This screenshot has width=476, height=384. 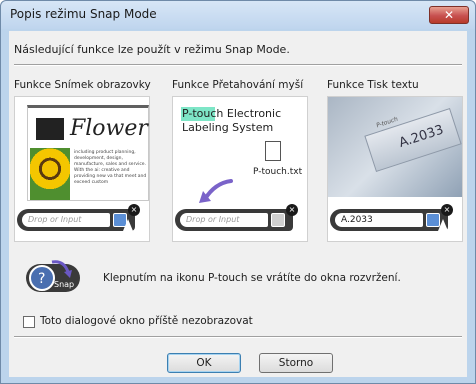 What do you see at coordinates (273, 151) in the screenshot?
I see `file-icon` at bounding box center [273, 151].